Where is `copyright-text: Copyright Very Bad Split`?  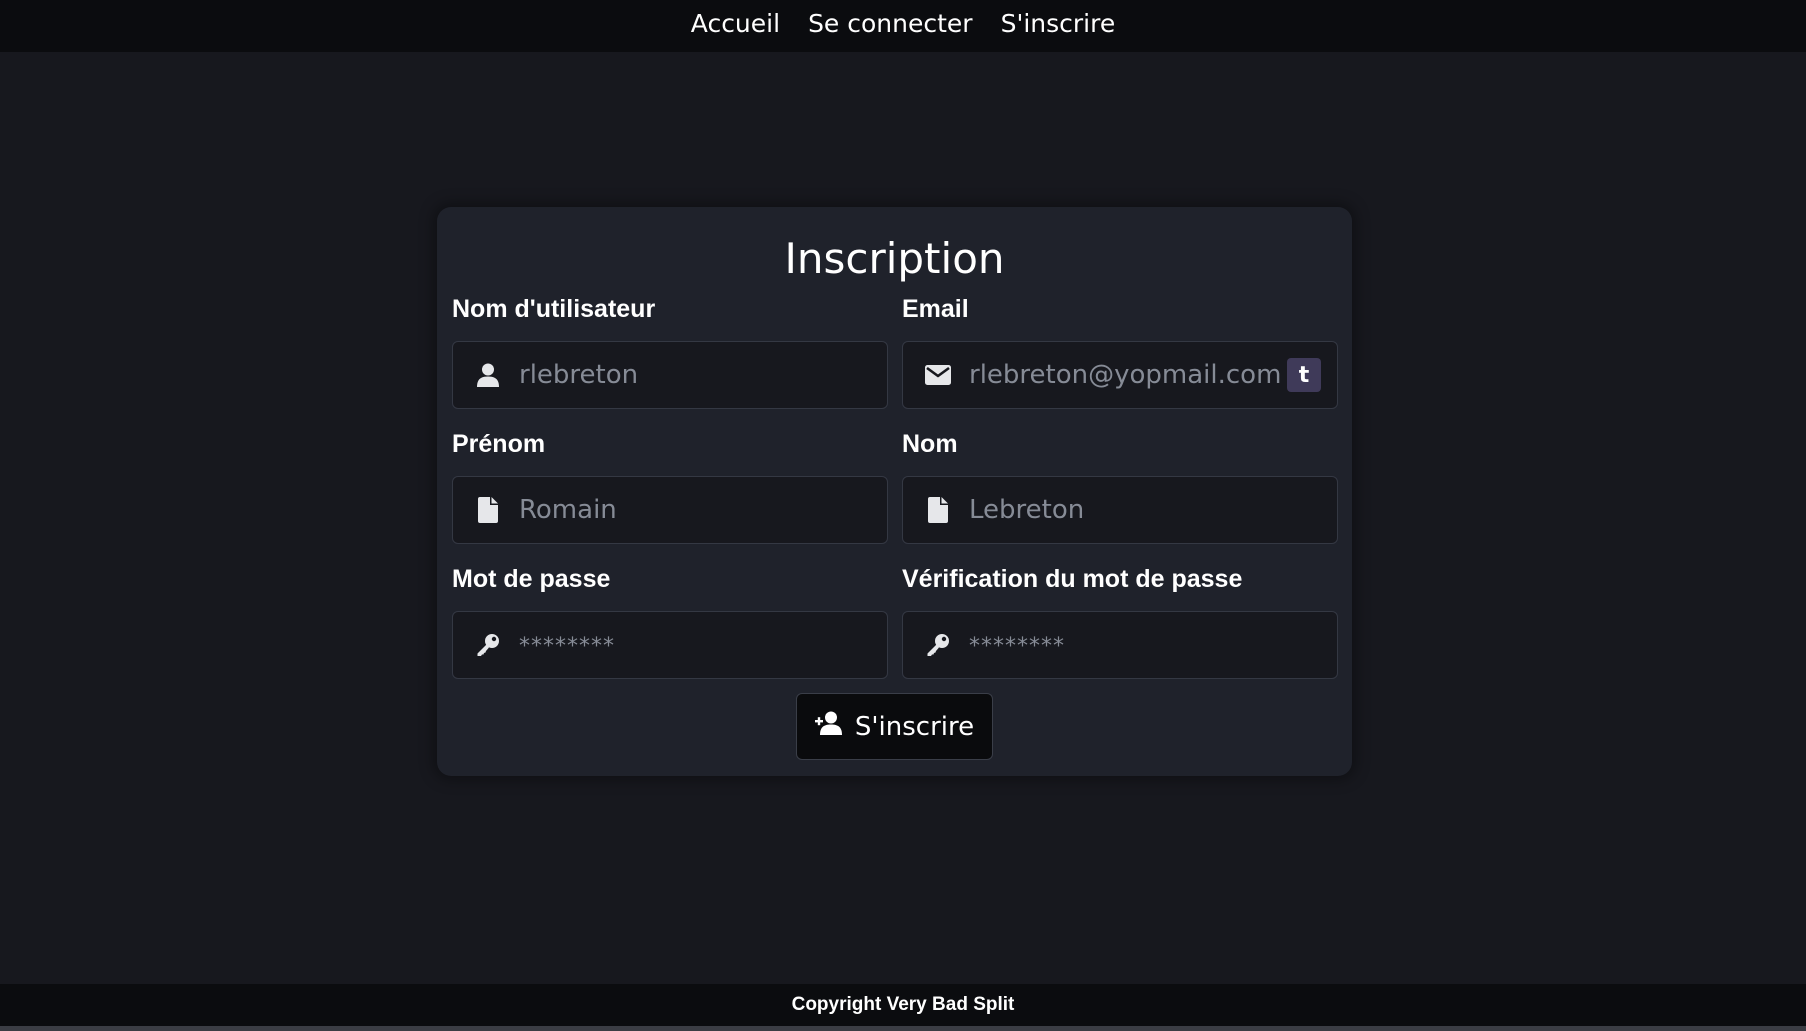 copyright-text: Copyright Very Bad Split is located at coordinates (903, 1004).